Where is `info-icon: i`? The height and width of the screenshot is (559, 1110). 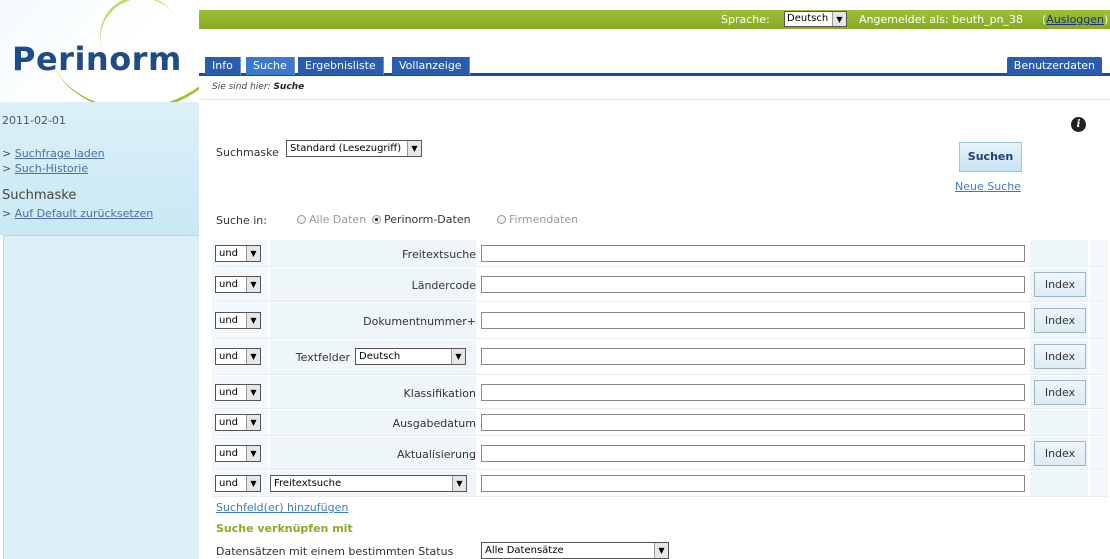
info-icon: i is located at coordinates (1078, 124).